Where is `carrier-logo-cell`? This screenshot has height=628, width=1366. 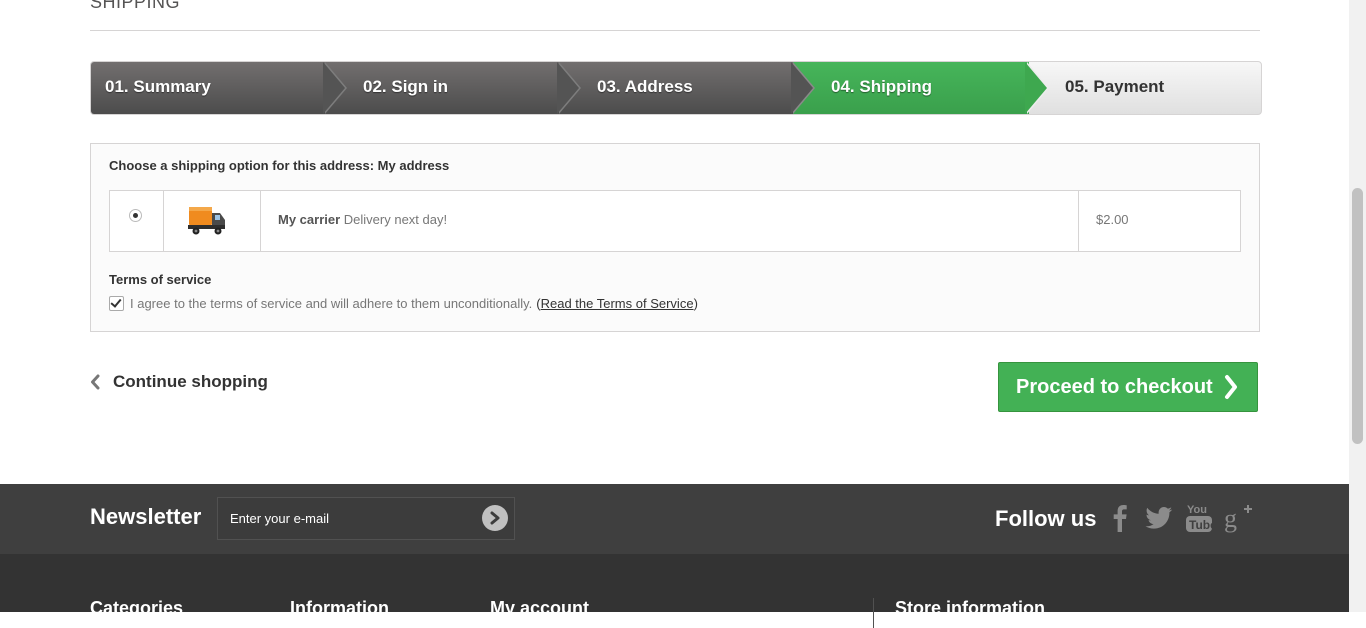 carrier-logo-cell is located at coordinates (212, 221).